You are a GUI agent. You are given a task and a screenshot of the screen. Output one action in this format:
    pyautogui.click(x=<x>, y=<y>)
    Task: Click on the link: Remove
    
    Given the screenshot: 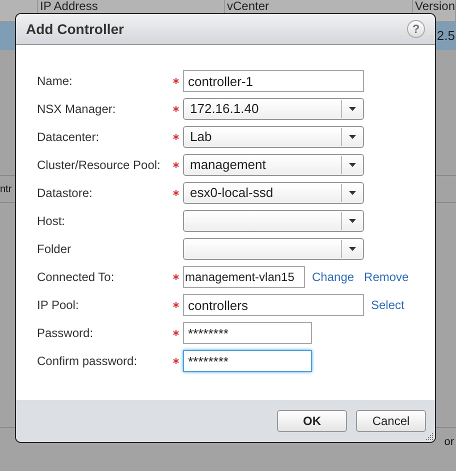 What is the action you would take?
    pyautogui.click(x=386, y=277)
    